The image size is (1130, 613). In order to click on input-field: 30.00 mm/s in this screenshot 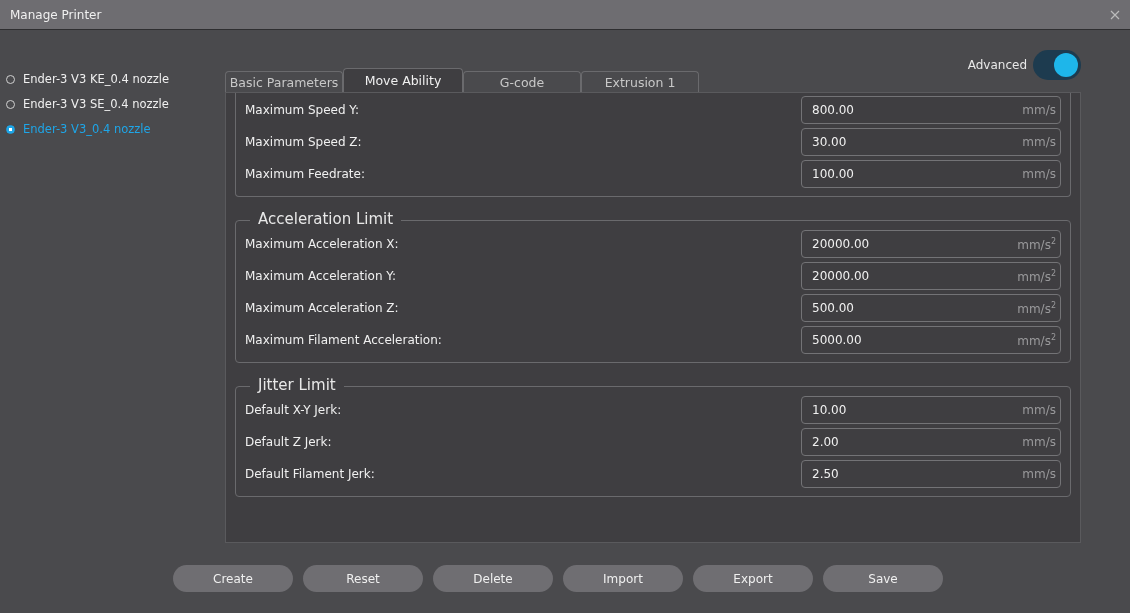, I will do `click(931, 142)`.